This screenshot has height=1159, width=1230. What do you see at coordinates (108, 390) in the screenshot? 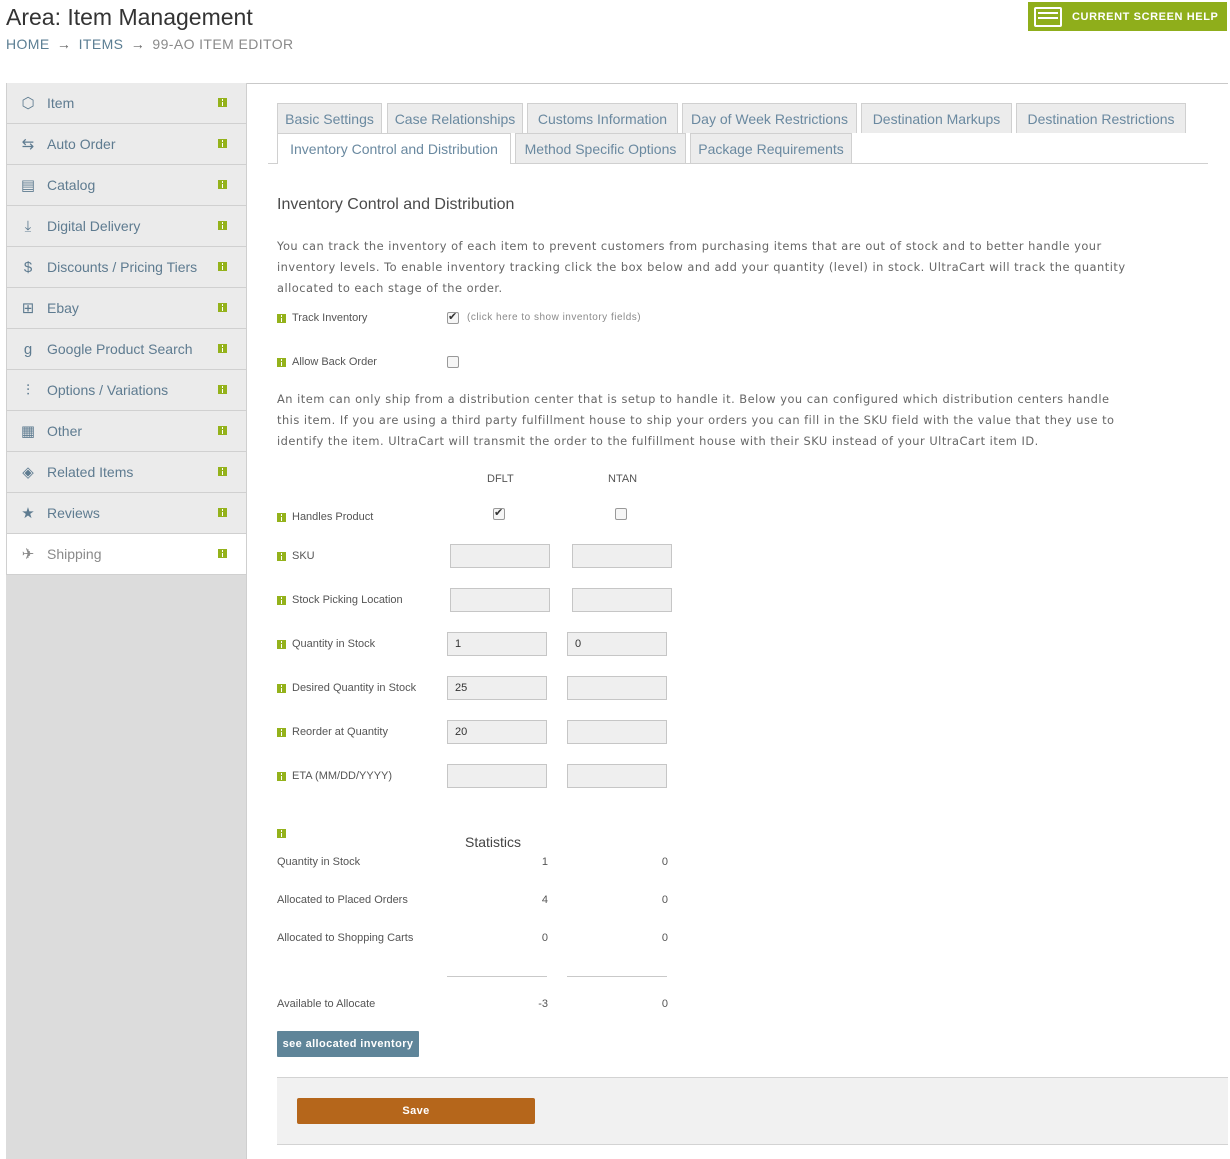
I see `sidebar-item-label: Options / Variations` at bounding box center [108, 390].